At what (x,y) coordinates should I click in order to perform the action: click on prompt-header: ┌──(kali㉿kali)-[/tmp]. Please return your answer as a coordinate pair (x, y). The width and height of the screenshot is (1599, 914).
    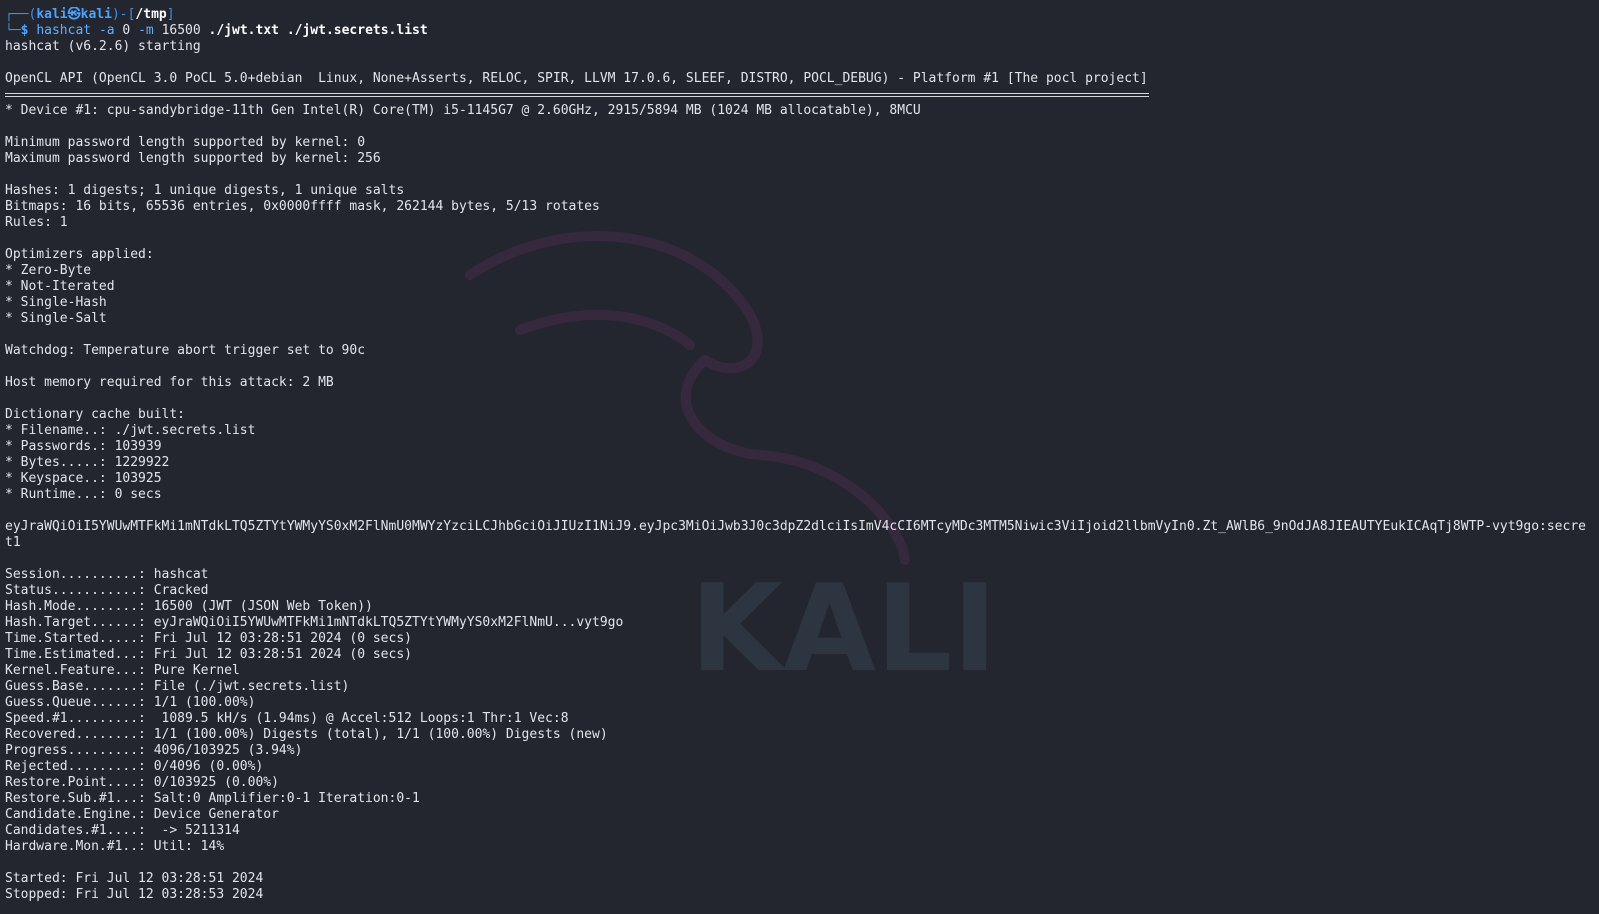
    Looking at the image, I should click on (799, 15).